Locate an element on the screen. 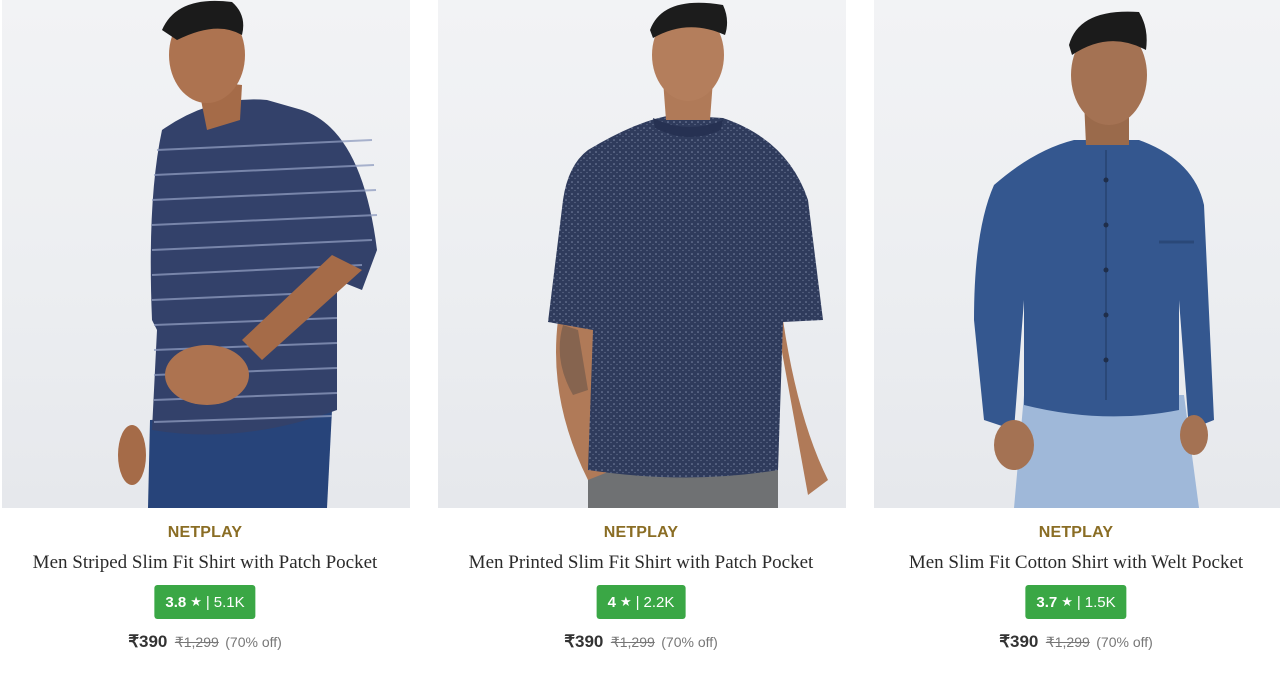  rating-badge: 3.8 ★ | 5.1K is located at coordinates (205, 602).